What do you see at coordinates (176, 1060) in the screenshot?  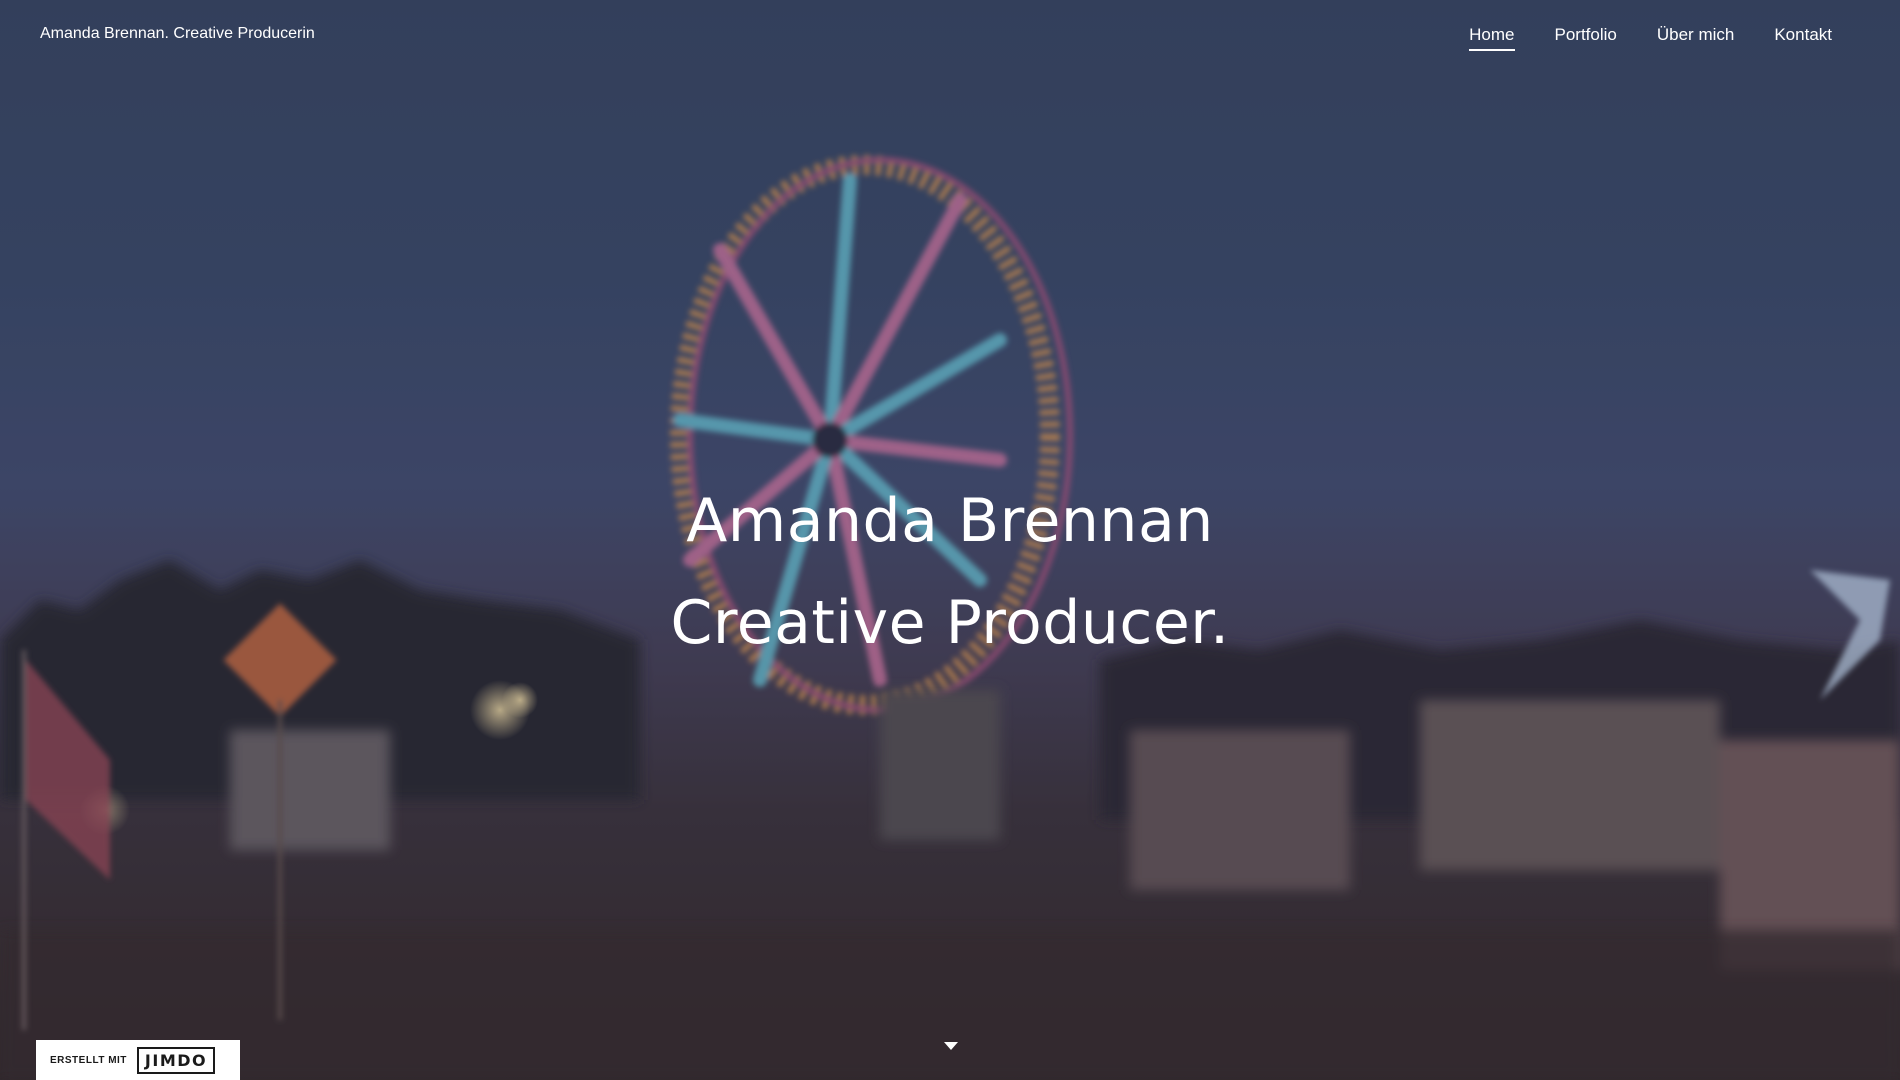 I see `jimdo-logo: JIMDO` at bounding box center [176, 1060].